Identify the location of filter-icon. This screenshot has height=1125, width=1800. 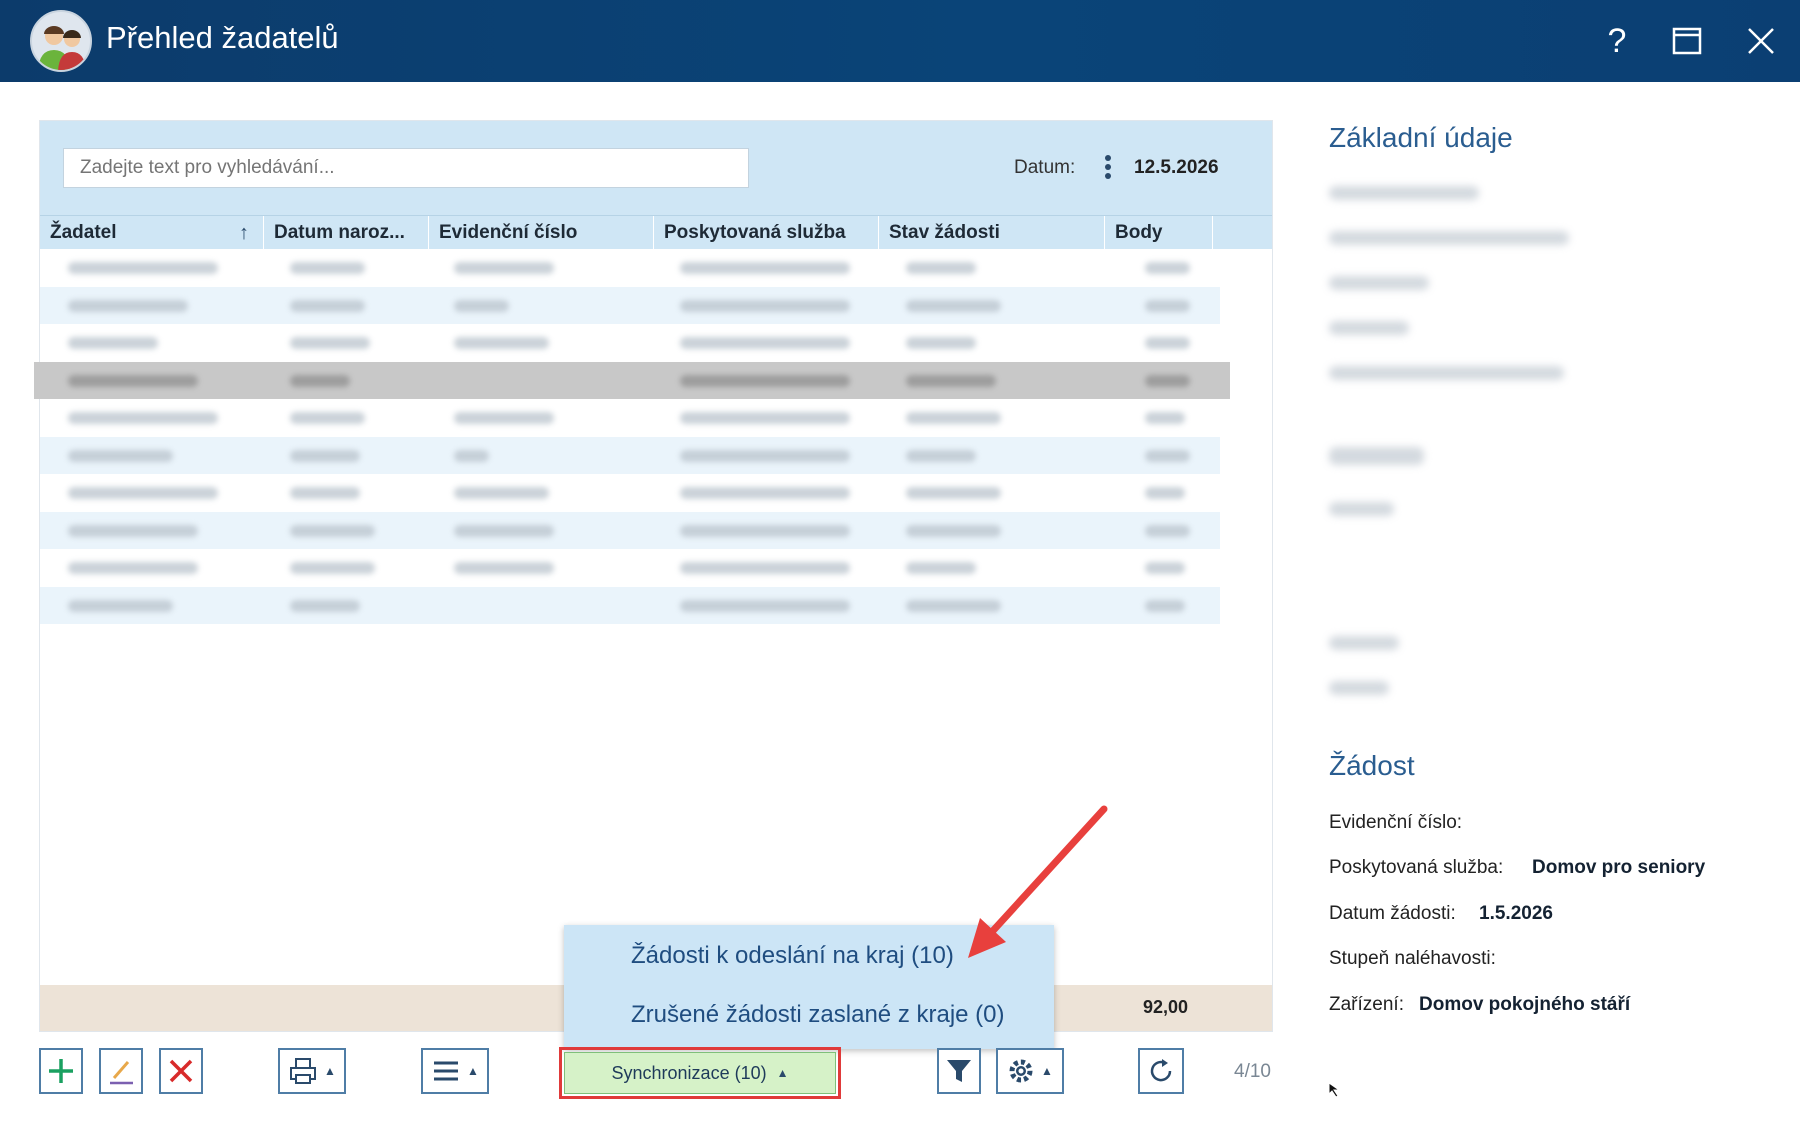
(959, 1071).